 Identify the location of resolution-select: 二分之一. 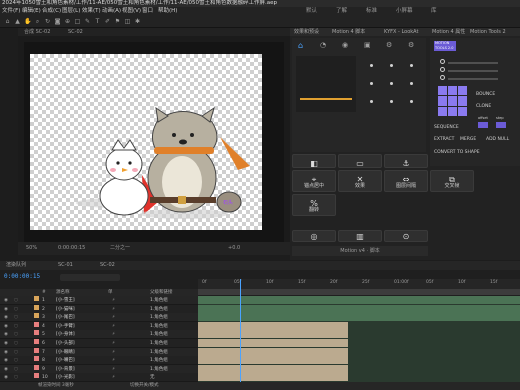
(120, 248).